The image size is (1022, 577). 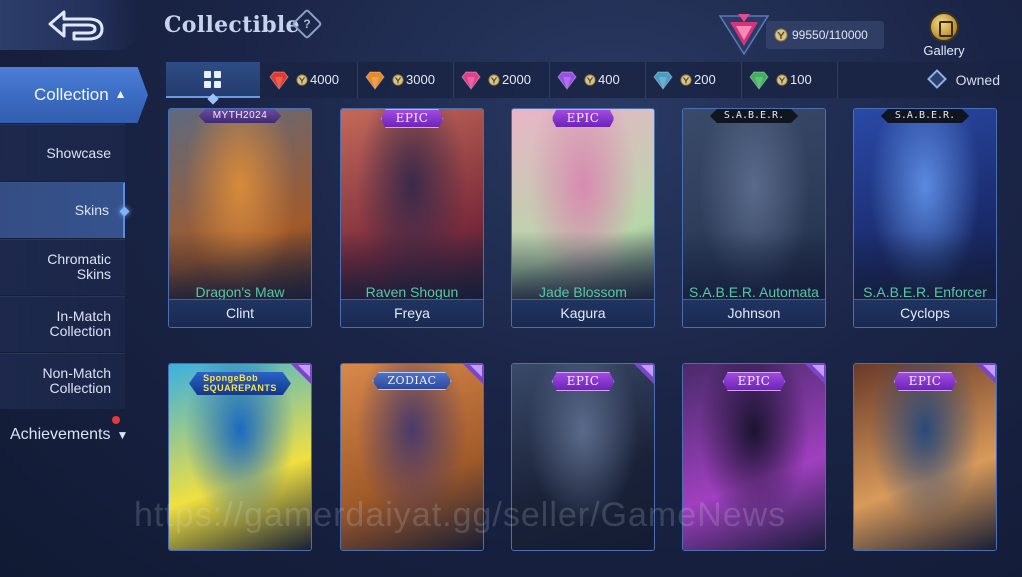 I want to click on owned-checkbox-icon, so click(x=936, y=79).